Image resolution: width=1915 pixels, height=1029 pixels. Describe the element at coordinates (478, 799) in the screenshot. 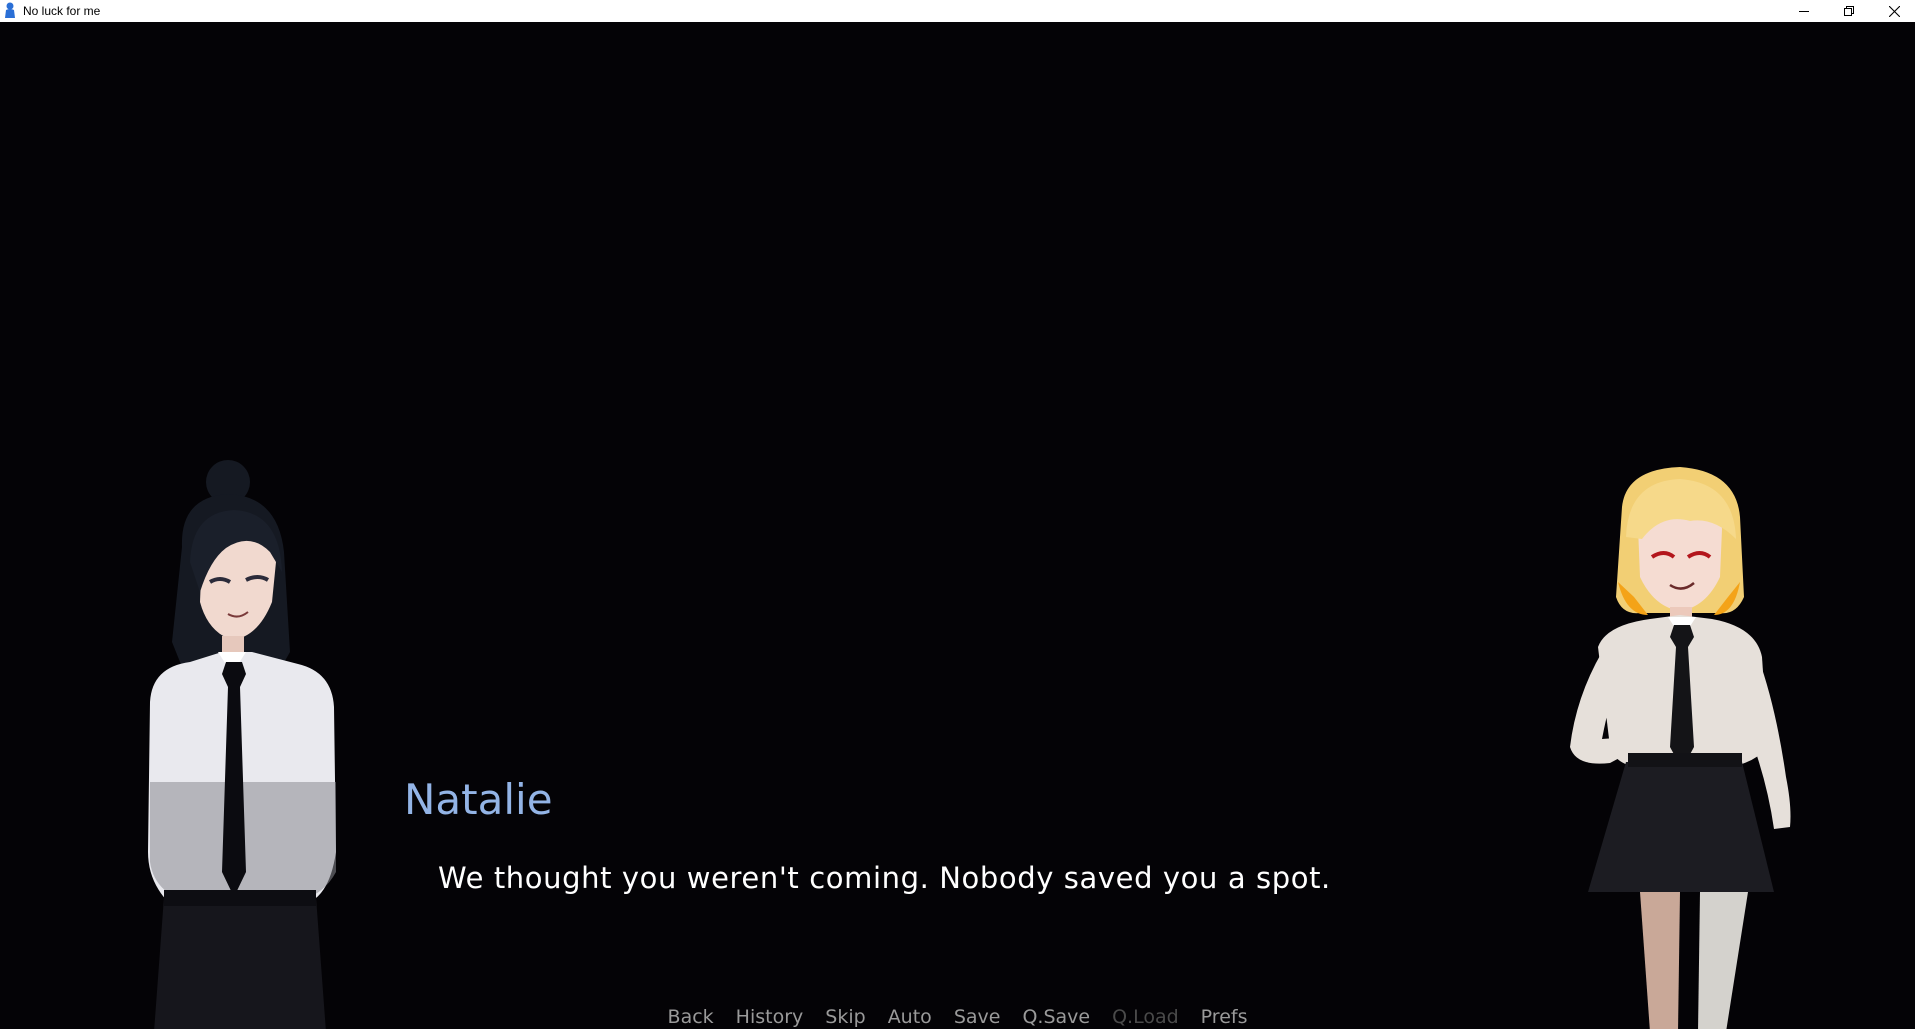

I see `speaker-name: Natalie` at that location.